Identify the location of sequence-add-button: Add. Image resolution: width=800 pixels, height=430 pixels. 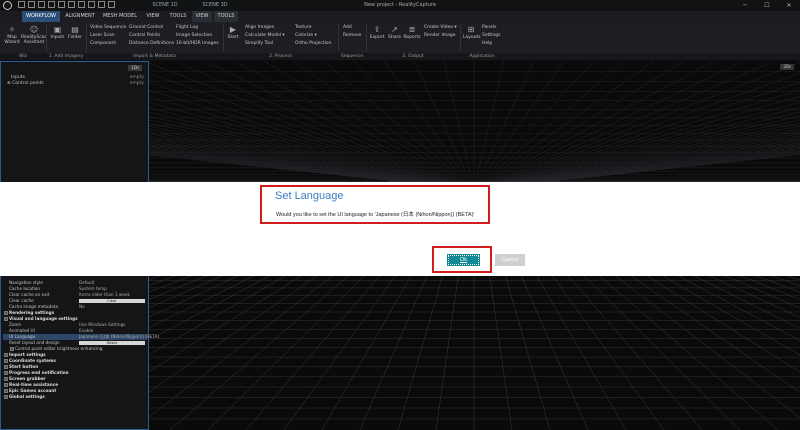
(347, 27).